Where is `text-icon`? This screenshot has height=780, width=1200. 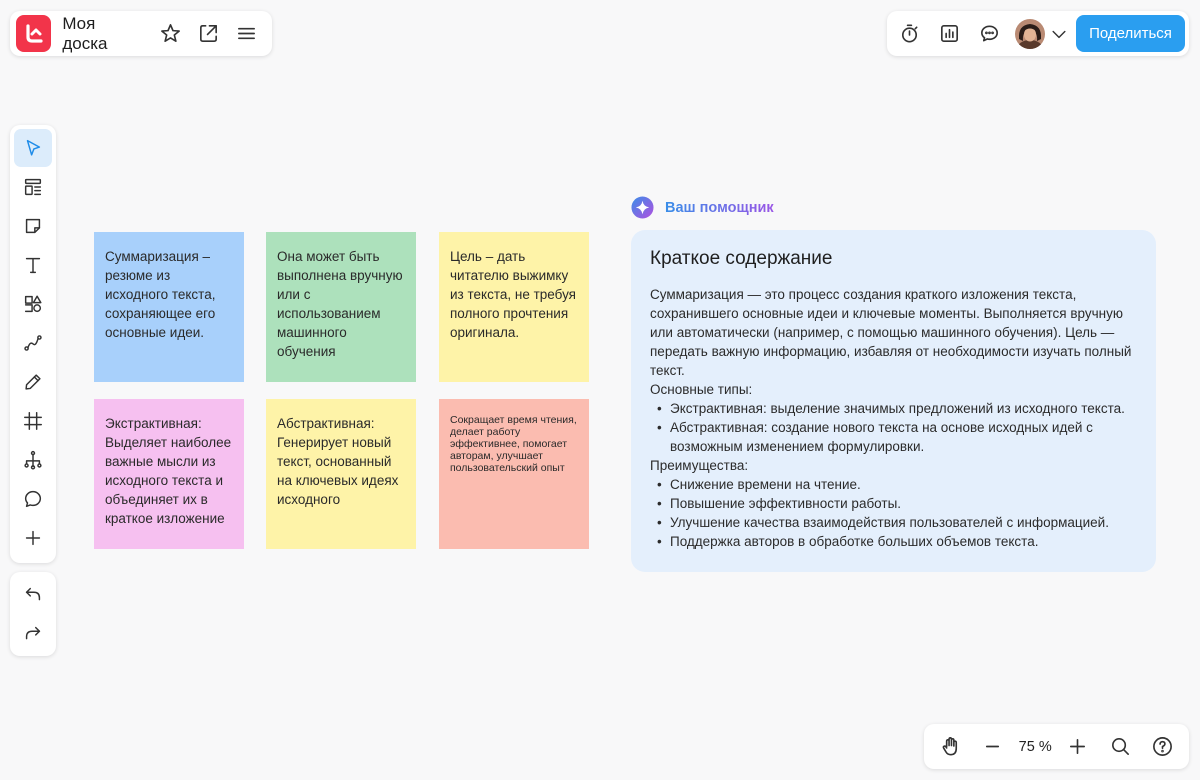
text-icon is located at coordinates (33, 265).